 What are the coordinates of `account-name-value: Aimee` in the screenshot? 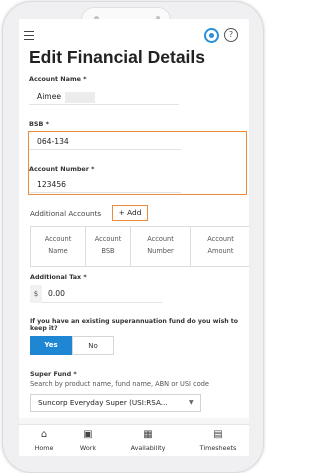 It's located at (49, 96).